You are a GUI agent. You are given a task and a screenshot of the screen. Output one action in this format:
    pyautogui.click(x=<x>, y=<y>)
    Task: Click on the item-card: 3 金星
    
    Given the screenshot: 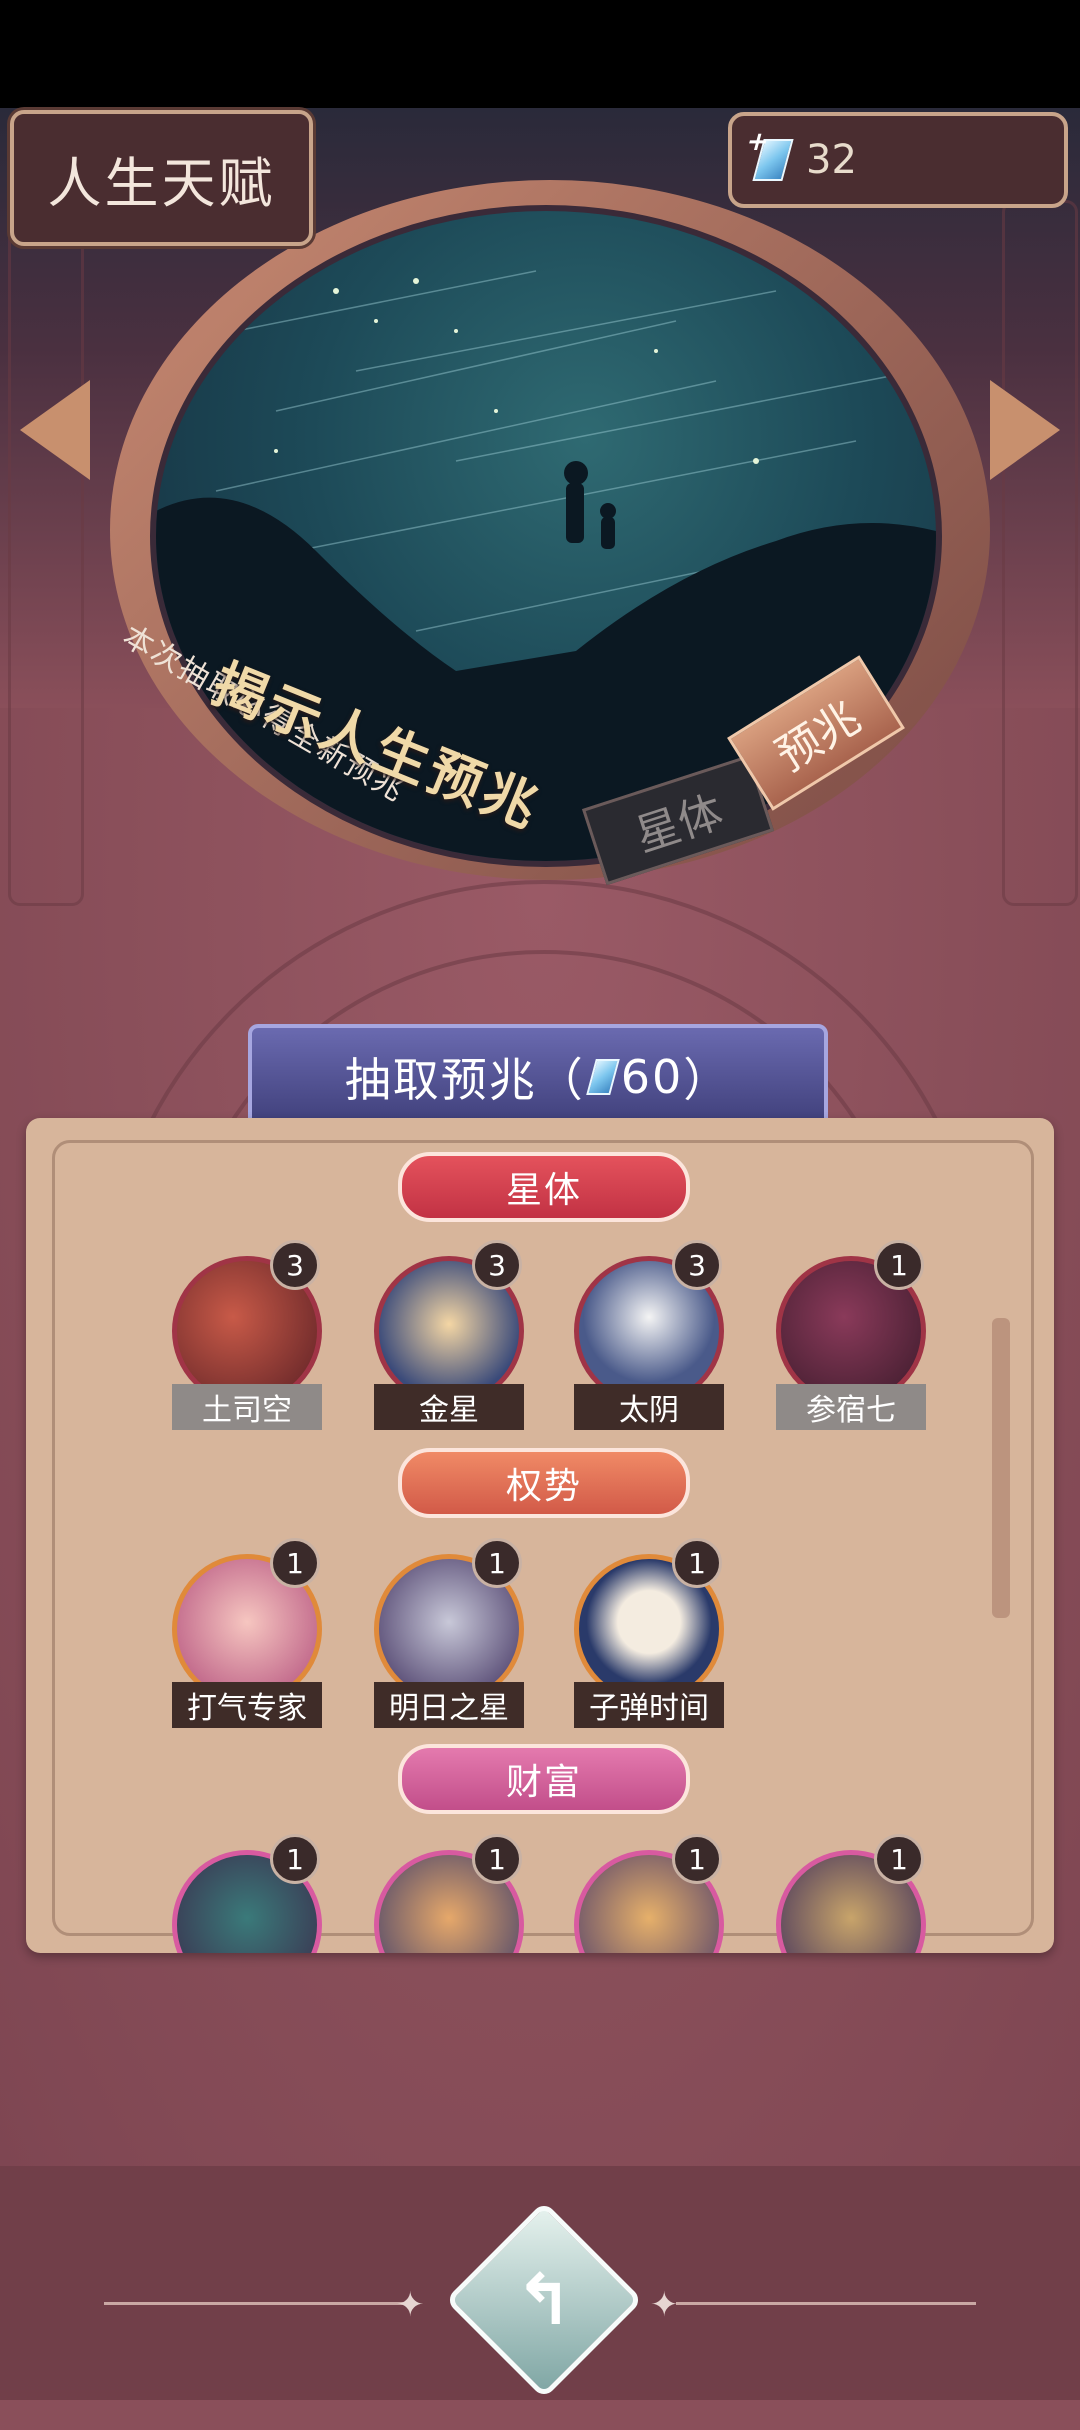 What is the action you would take?
    pyautogui.click(x=451, y=1338)
    